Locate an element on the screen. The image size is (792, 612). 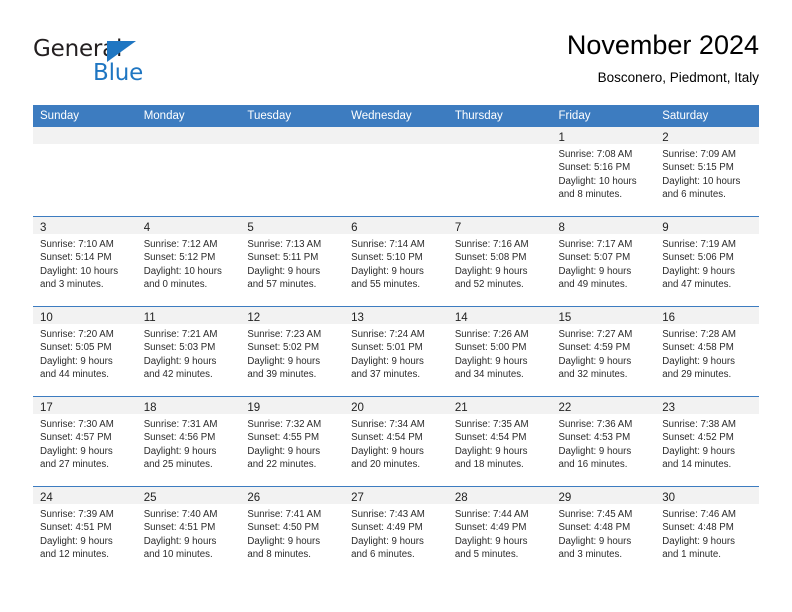
day-number: 29 is located at coordinates (565, 498).